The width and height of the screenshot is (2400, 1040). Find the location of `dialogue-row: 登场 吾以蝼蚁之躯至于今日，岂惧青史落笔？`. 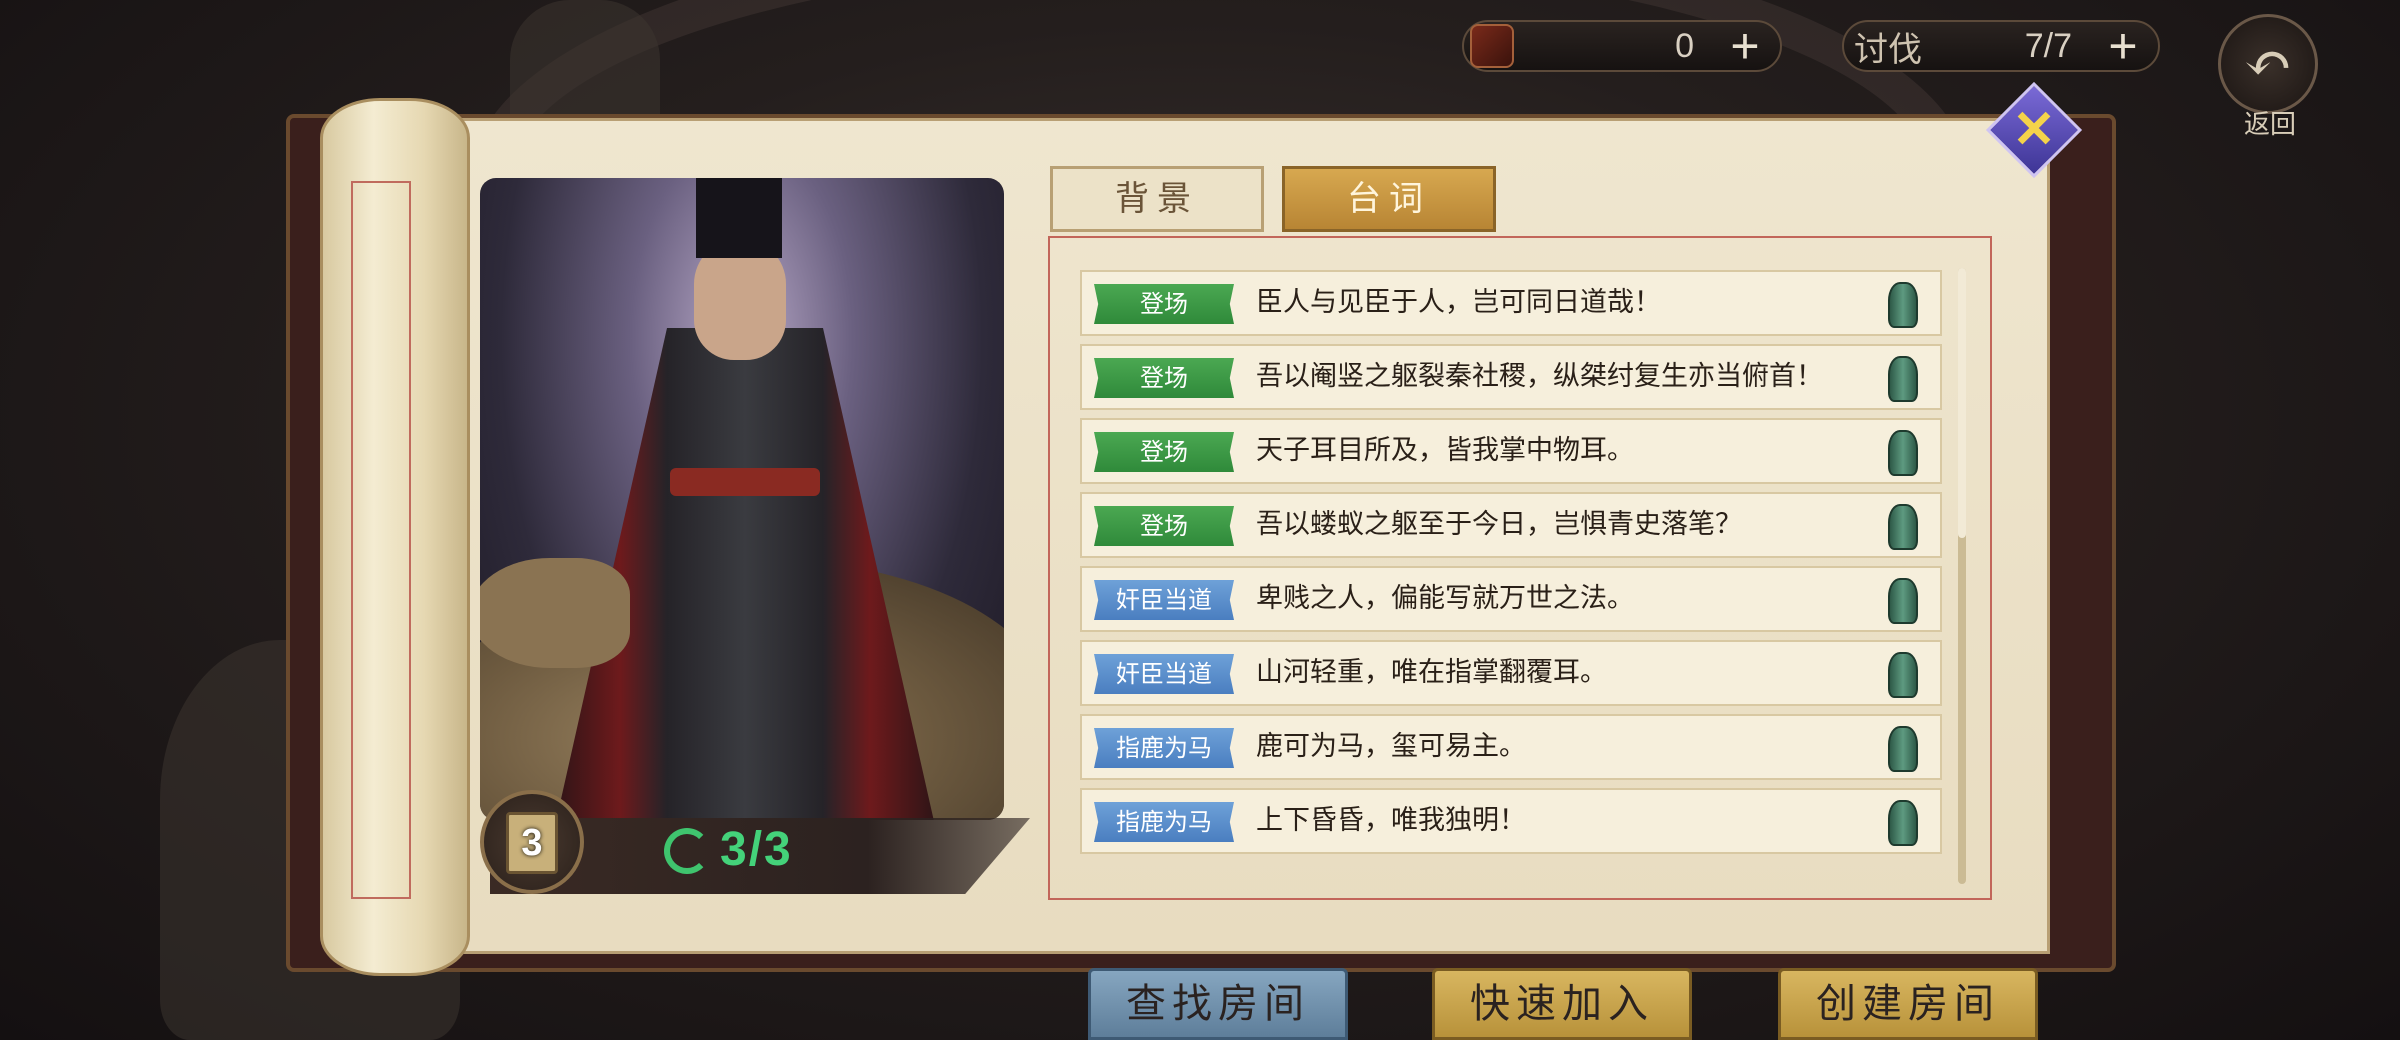

dialogue-row: 登场 吾以蝼蚁之躯至于今日，岂惧青史落笔？ is located at coordinates (1511, 525).